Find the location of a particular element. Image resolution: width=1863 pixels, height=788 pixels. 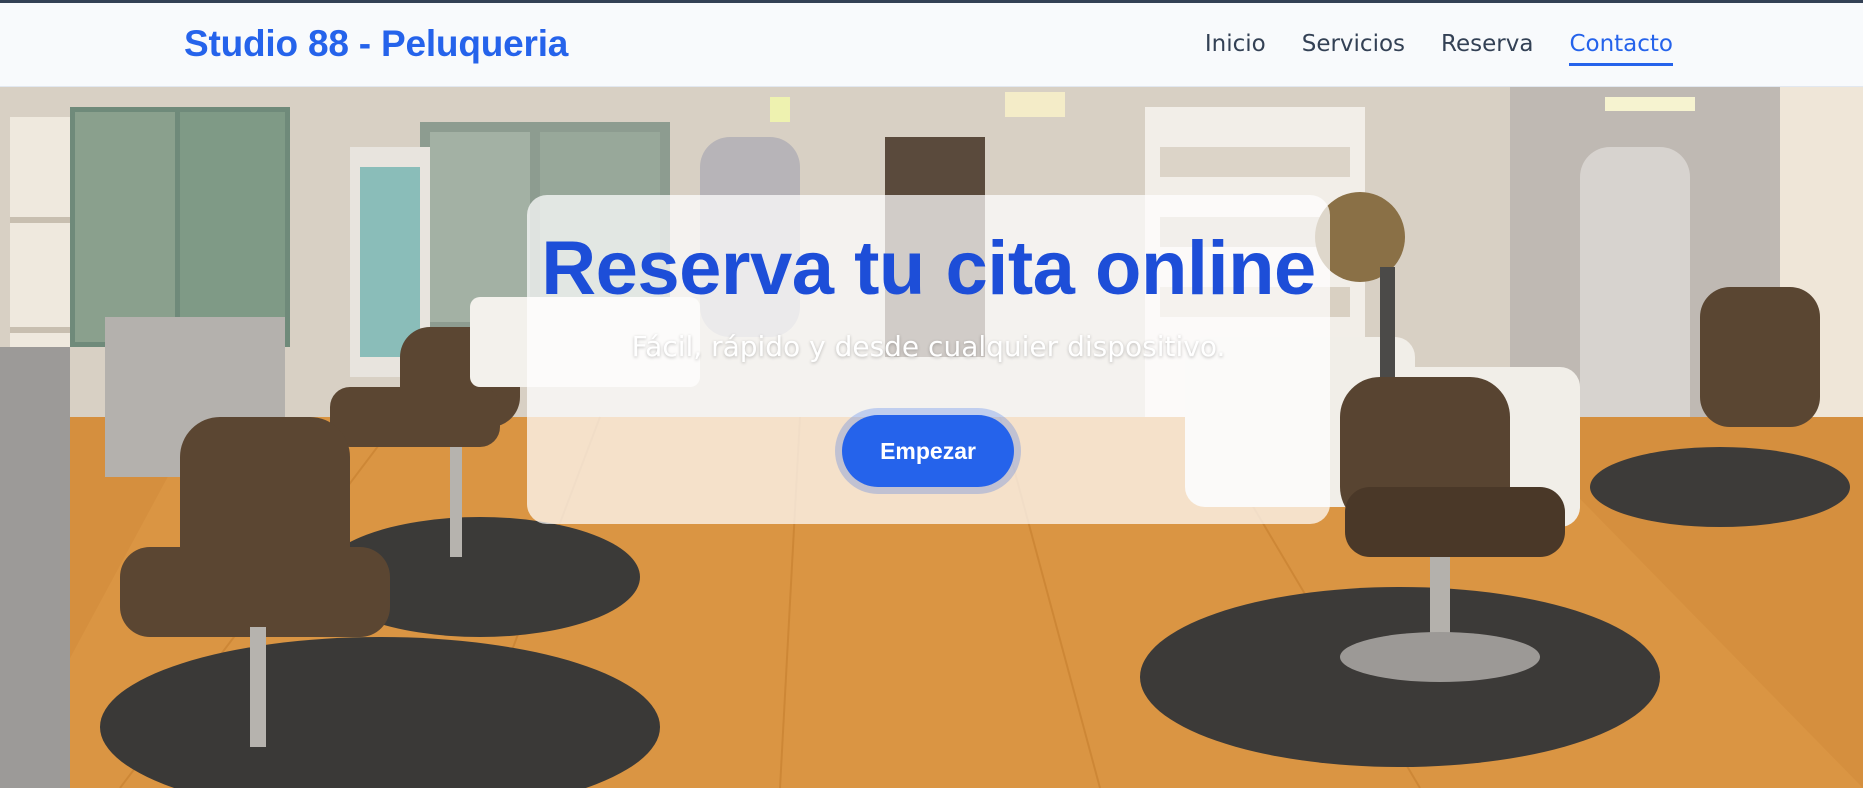

nav-link-servicios: Servicios is located at coordinates (1353, 47).